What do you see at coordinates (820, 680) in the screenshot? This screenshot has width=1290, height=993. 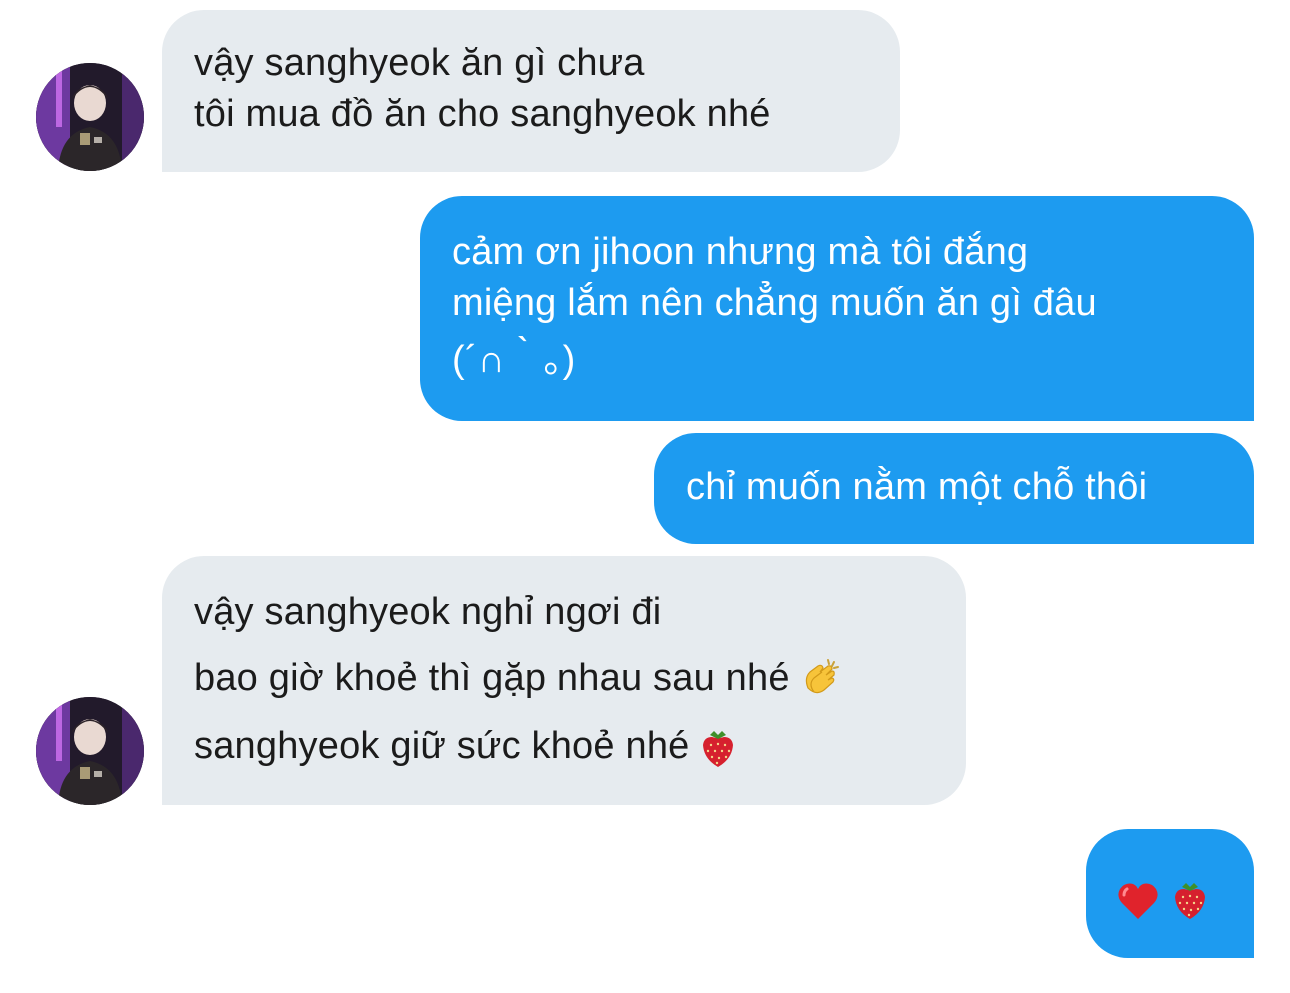 I see `clapping-hands-icon` at bounding box center [820, 680].